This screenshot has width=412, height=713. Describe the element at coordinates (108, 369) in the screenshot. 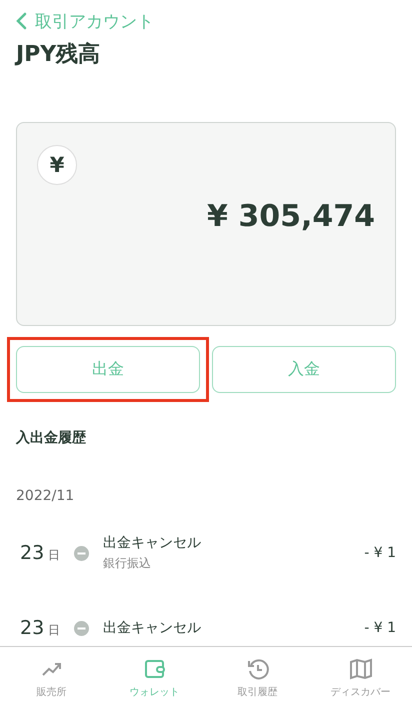

I see `withdraw-button: 出金` at that location.